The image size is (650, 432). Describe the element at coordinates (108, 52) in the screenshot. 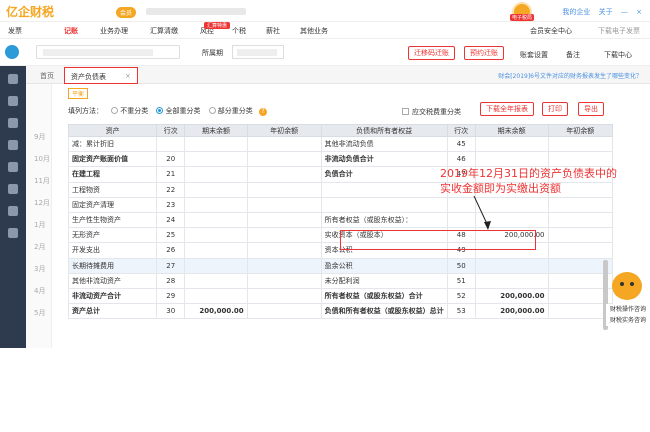

I see `account-select` at that location.